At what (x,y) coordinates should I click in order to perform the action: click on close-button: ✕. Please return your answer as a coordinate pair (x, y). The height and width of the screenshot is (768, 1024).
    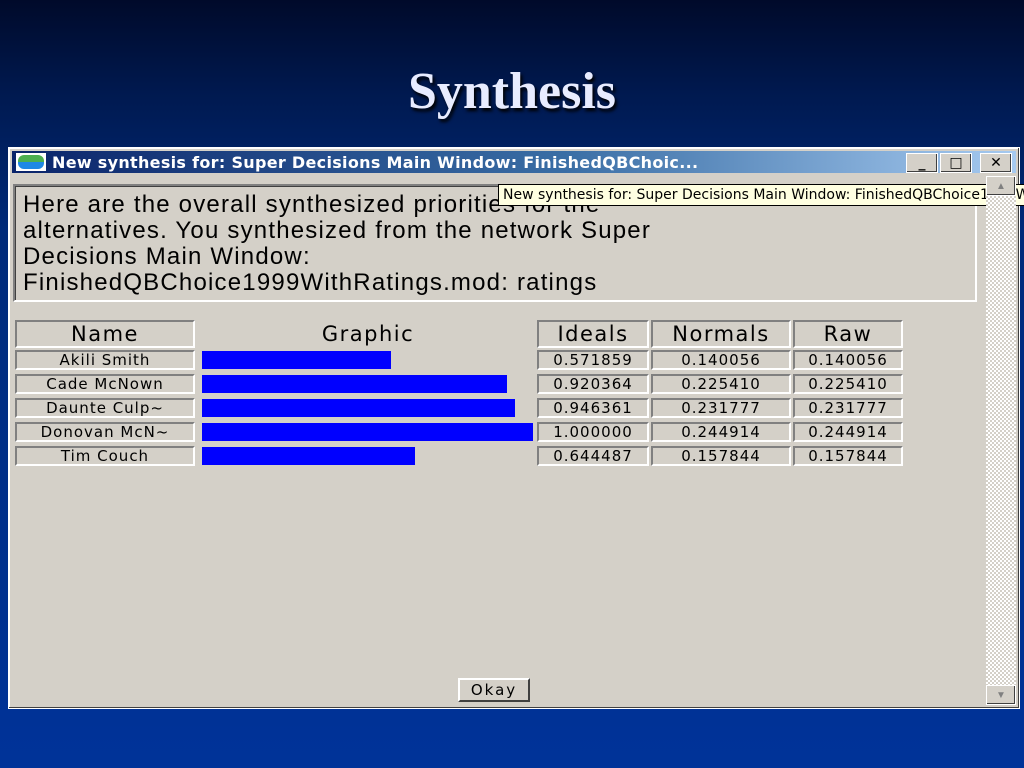
    Looking at the image, I should click on (996, 163).